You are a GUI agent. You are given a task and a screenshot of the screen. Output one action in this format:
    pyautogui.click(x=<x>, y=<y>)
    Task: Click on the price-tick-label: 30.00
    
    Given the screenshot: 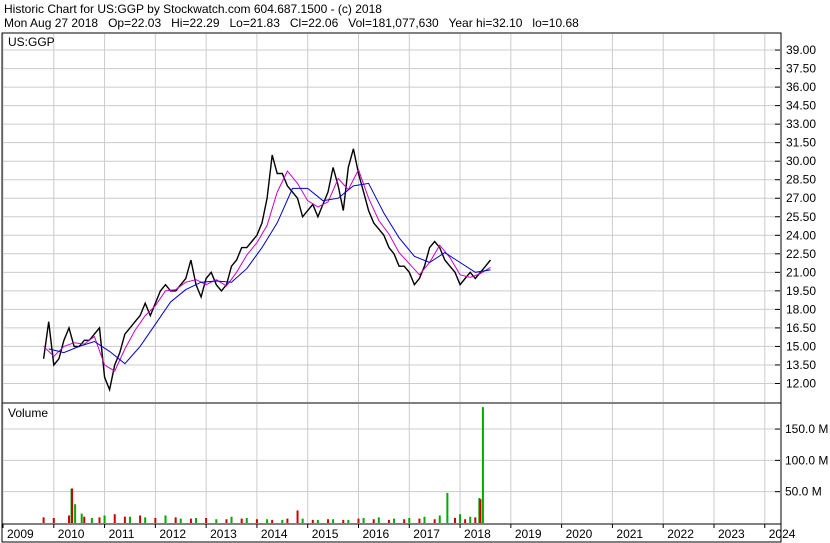 What is the action you would take?
    pyautogui.click(x=801, y=161)
    